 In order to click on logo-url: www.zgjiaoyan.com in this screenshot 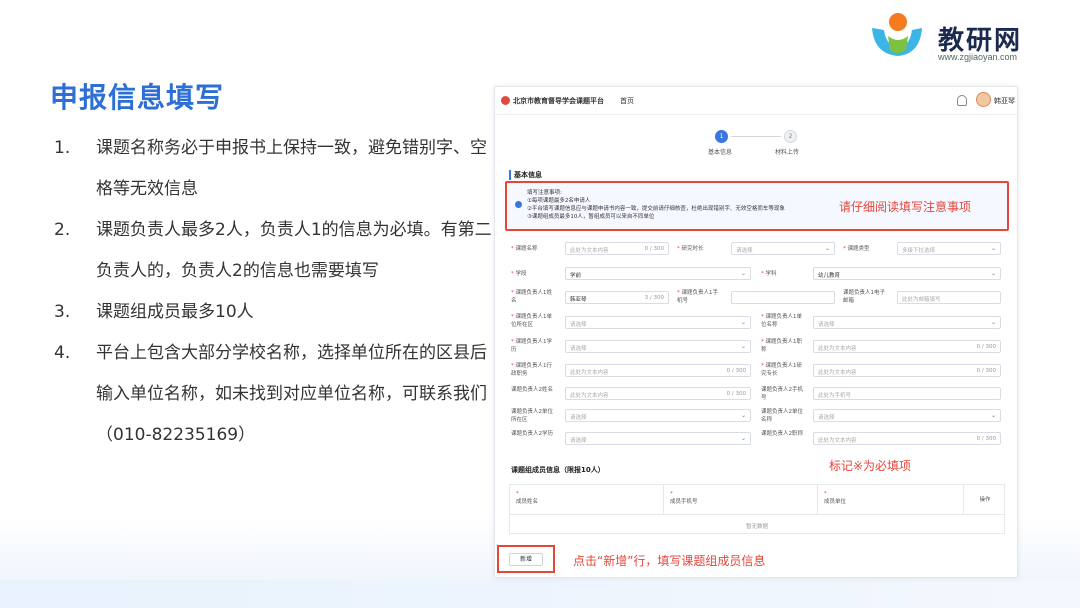, I will do `click(978, 57)`.